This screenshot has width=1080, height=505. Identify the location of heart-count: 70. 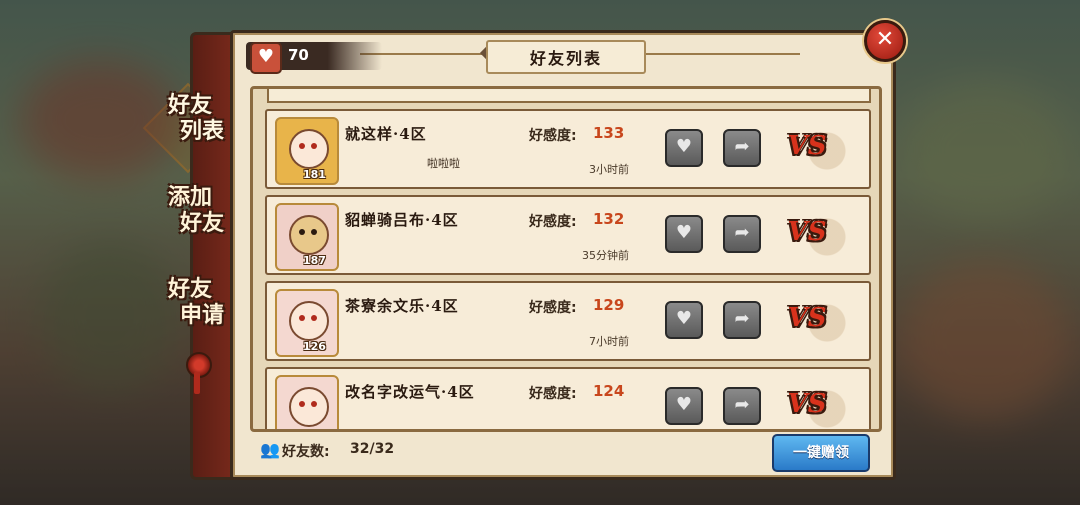
(298, 55).